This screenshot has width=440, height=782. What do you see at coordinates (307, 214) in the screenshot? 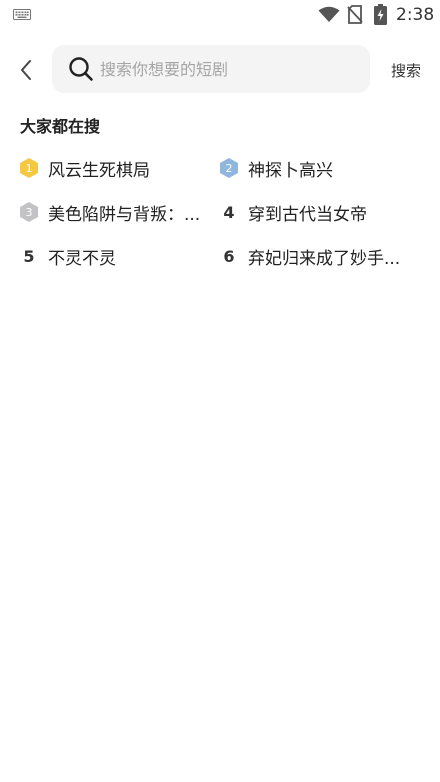
I see `hot-search-label: 穿到古代当女帝` at bounding box center [307, 214].